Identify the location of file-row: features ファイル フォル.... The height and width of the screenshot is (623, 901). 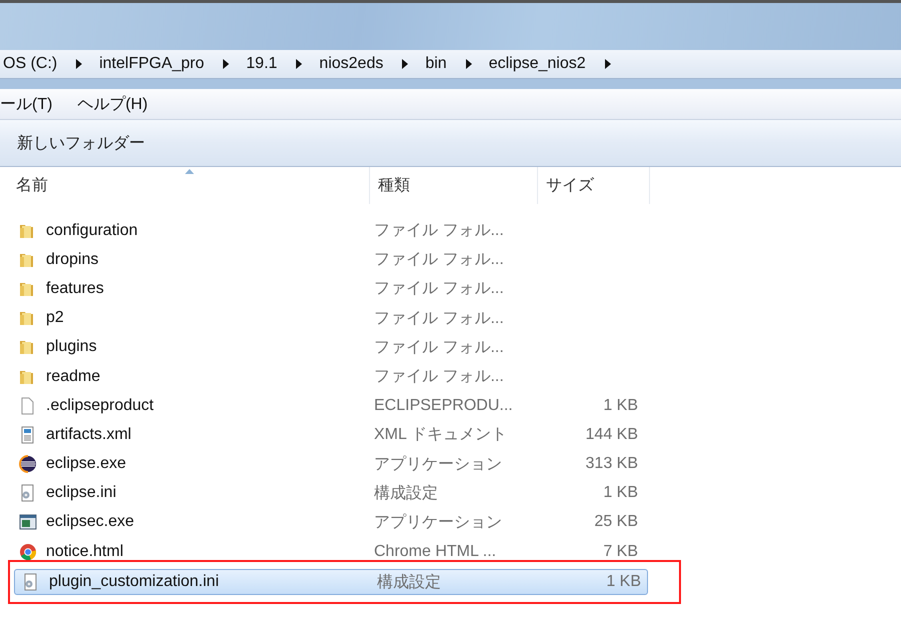
(328, 289).